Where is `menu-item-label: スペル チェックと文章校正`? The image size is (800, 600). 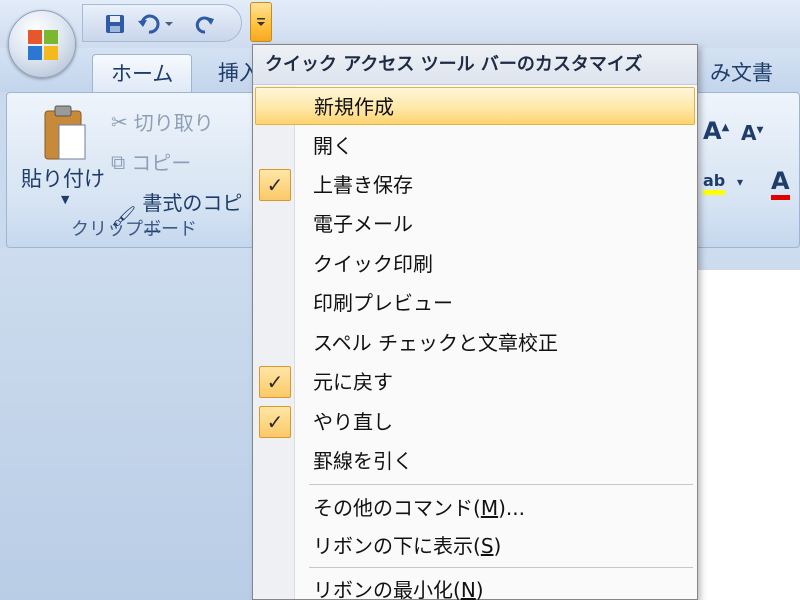
menu-item-label: スペル チェックと文章校正 is located at coordinates (435, 343).